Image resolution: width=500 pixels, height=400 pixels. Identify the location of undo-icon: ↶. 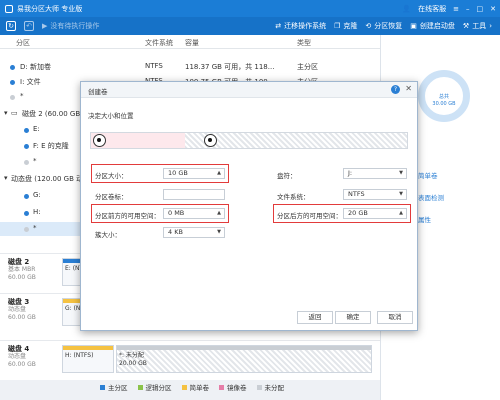
(29, 26).